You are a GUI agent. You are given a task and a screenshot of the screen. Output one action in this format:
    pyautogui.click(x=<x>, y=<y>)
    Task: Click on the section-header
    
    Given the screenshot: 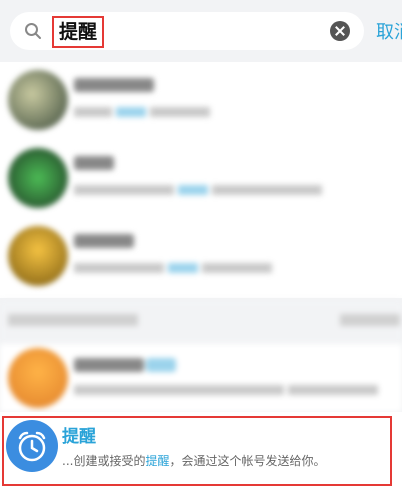 What is the action you would take?
    pyautogui.click(x=201, y=322)
    